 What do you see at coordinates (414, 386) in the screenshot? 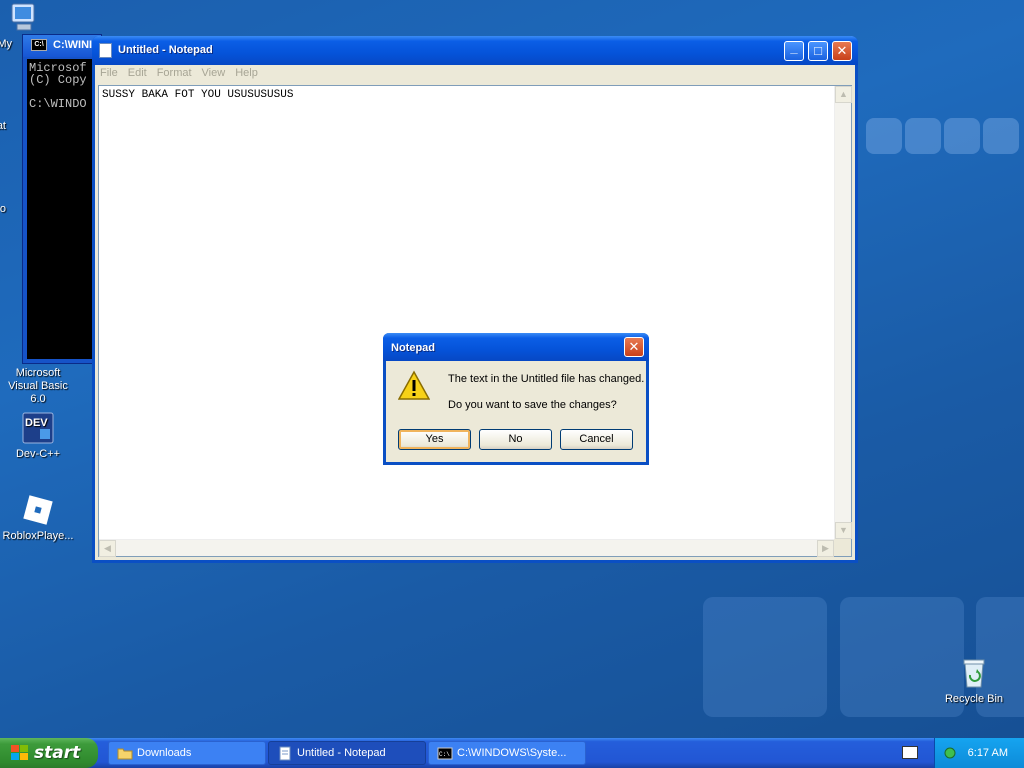
I see `warning-icon` at bounding box center [414, 386].